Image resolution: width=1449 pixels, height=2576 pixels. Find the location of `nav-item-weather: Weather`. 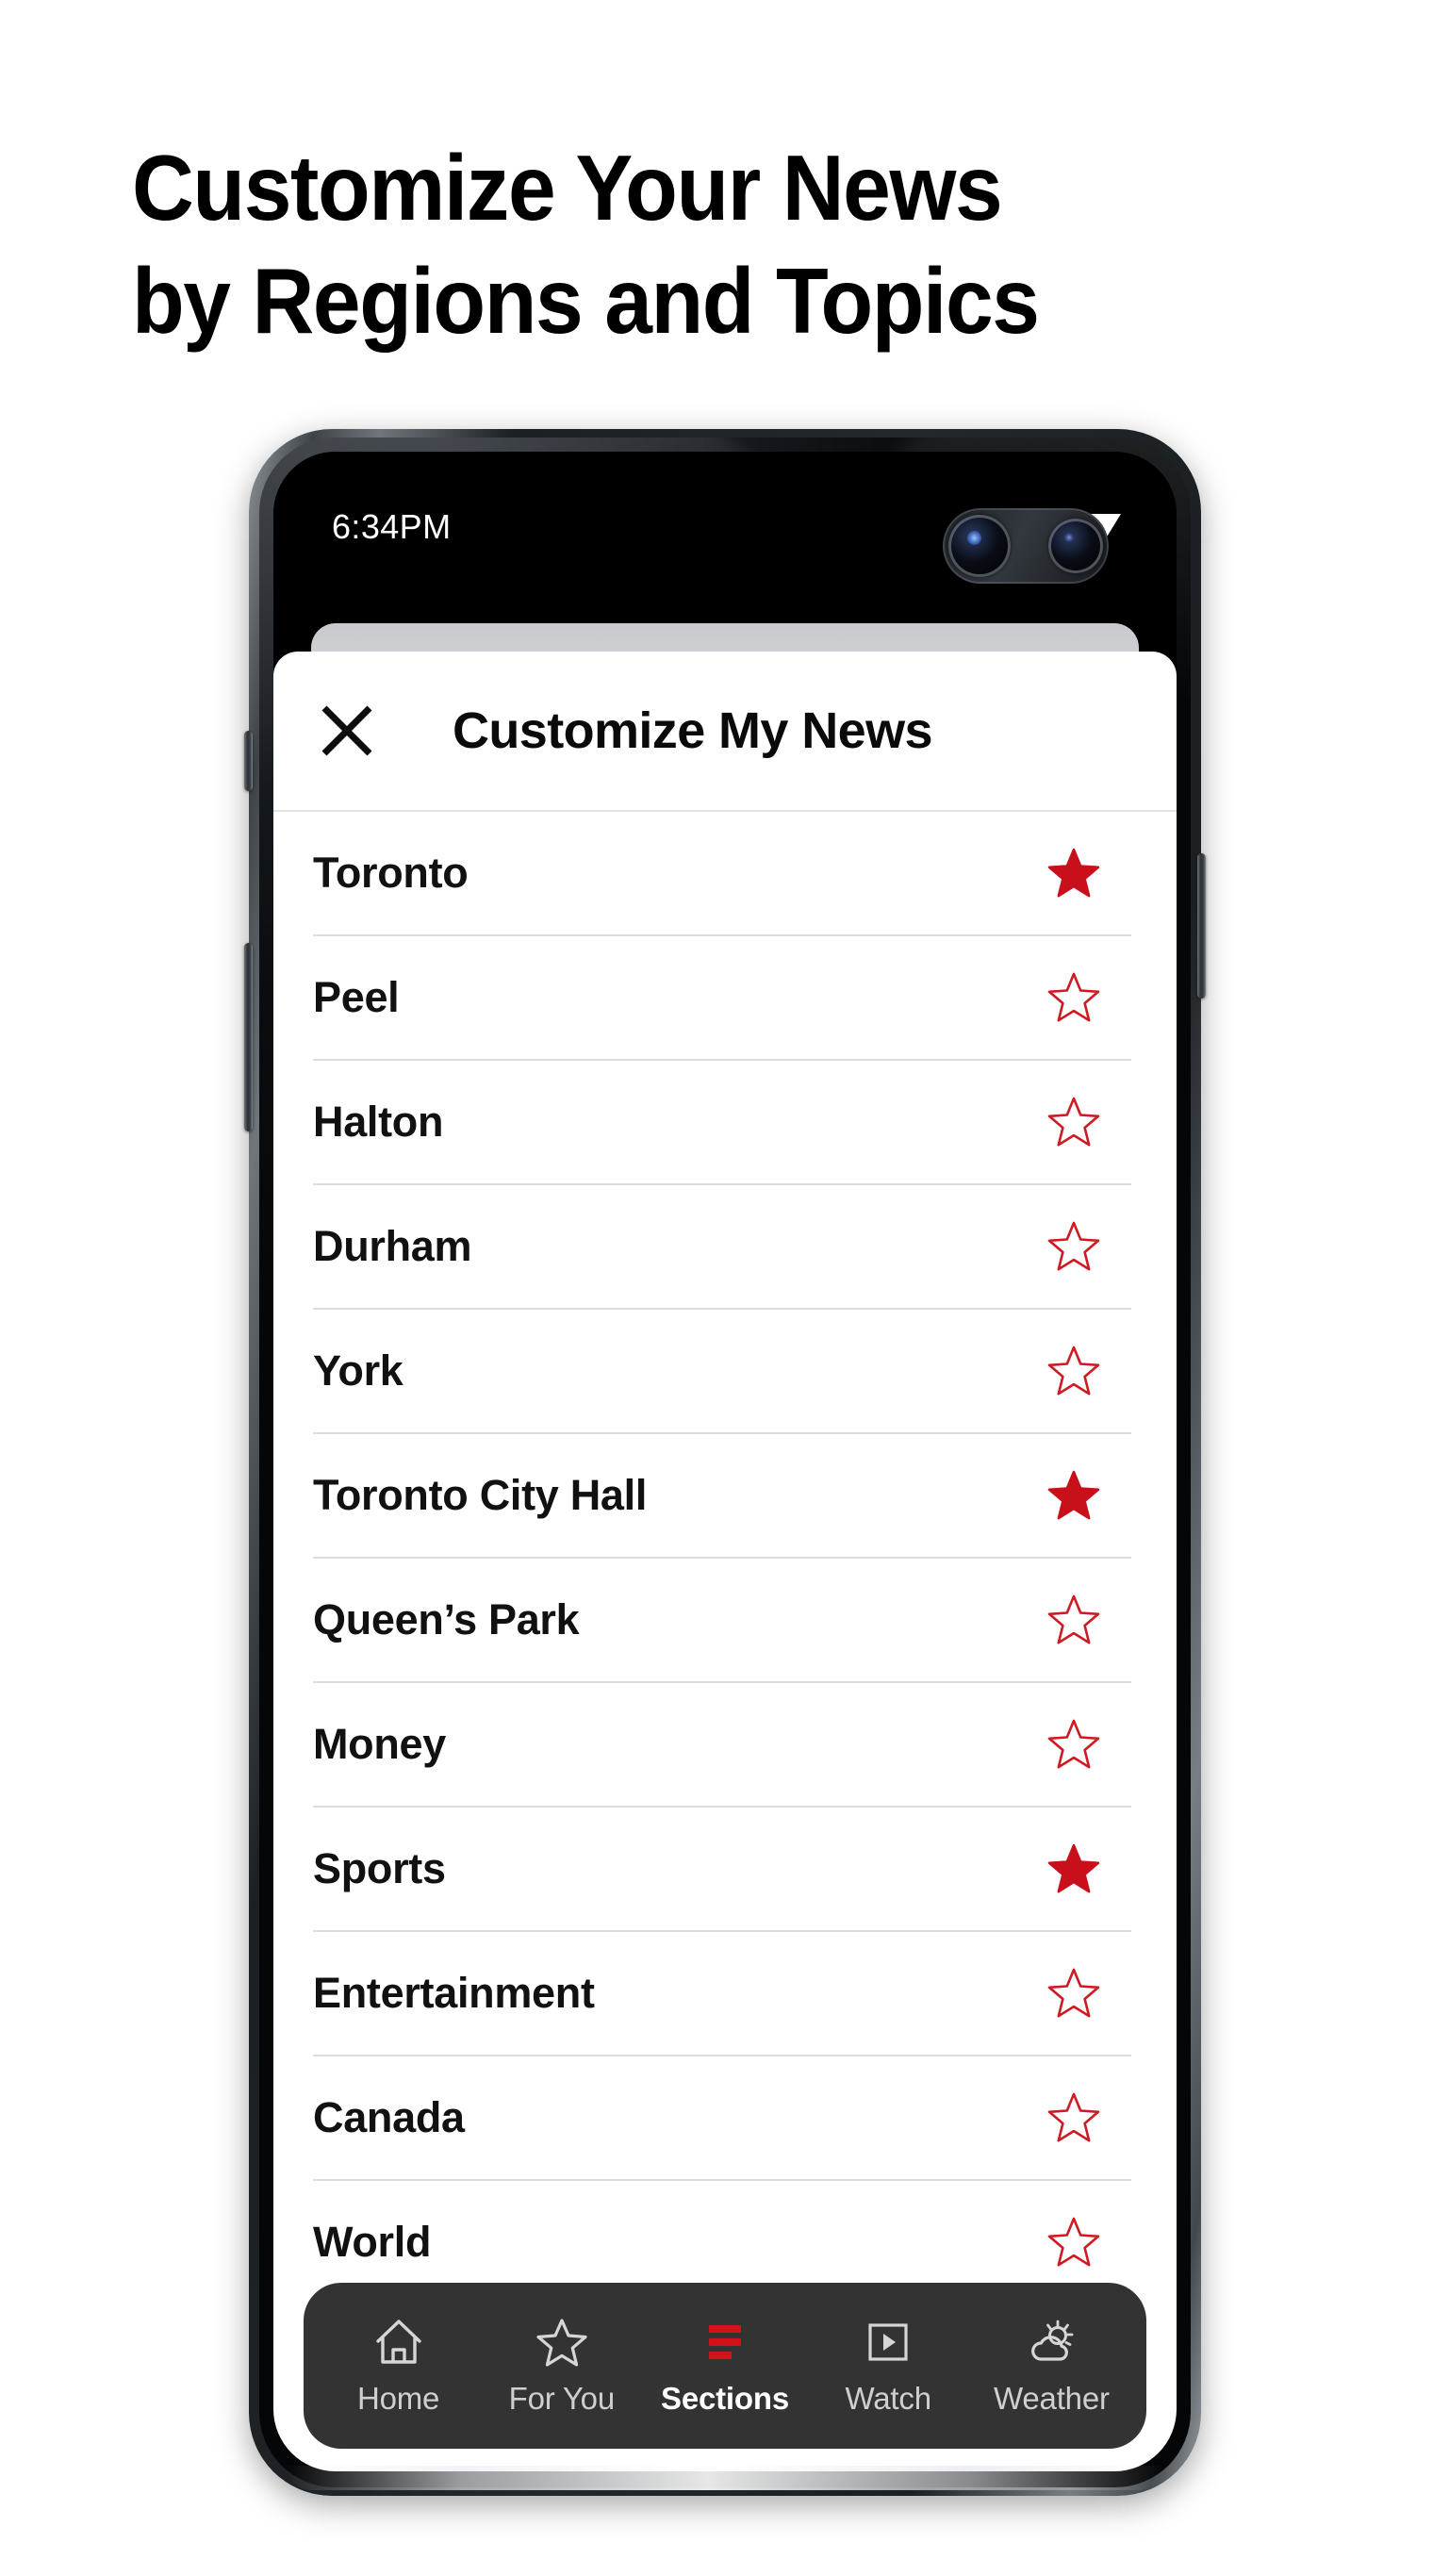

nav-item-weather: Weather is located at coordinates (1051, 2366).